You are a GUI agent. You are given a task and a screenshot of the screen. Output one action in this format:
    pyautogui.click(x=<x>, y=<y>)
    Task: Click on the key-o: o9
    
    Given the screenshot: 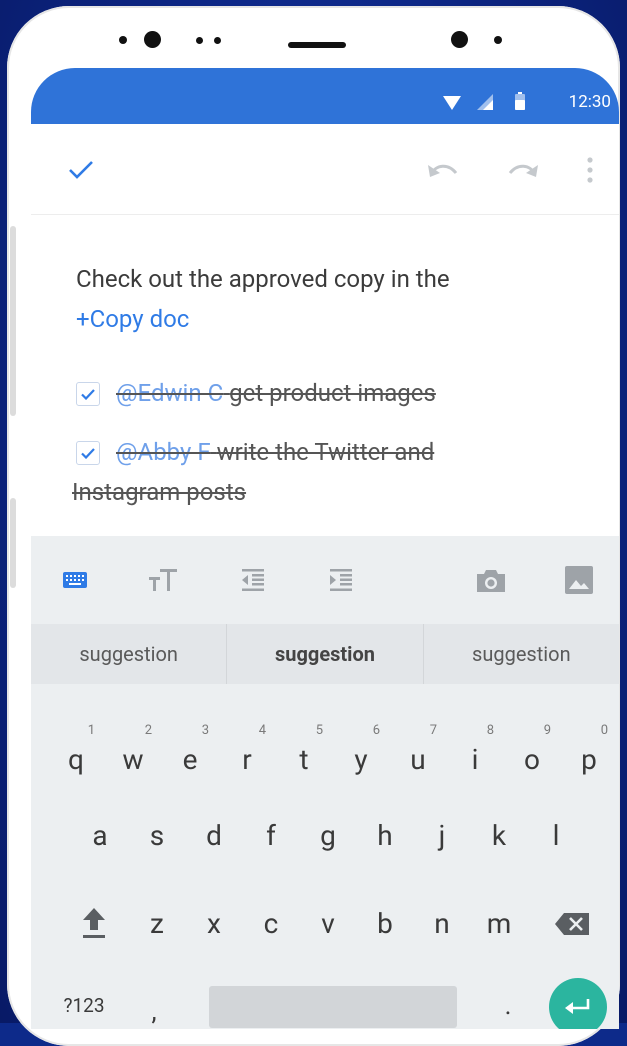 What is the action you would take?
    pyautogui.click(x=532, y=757)
    